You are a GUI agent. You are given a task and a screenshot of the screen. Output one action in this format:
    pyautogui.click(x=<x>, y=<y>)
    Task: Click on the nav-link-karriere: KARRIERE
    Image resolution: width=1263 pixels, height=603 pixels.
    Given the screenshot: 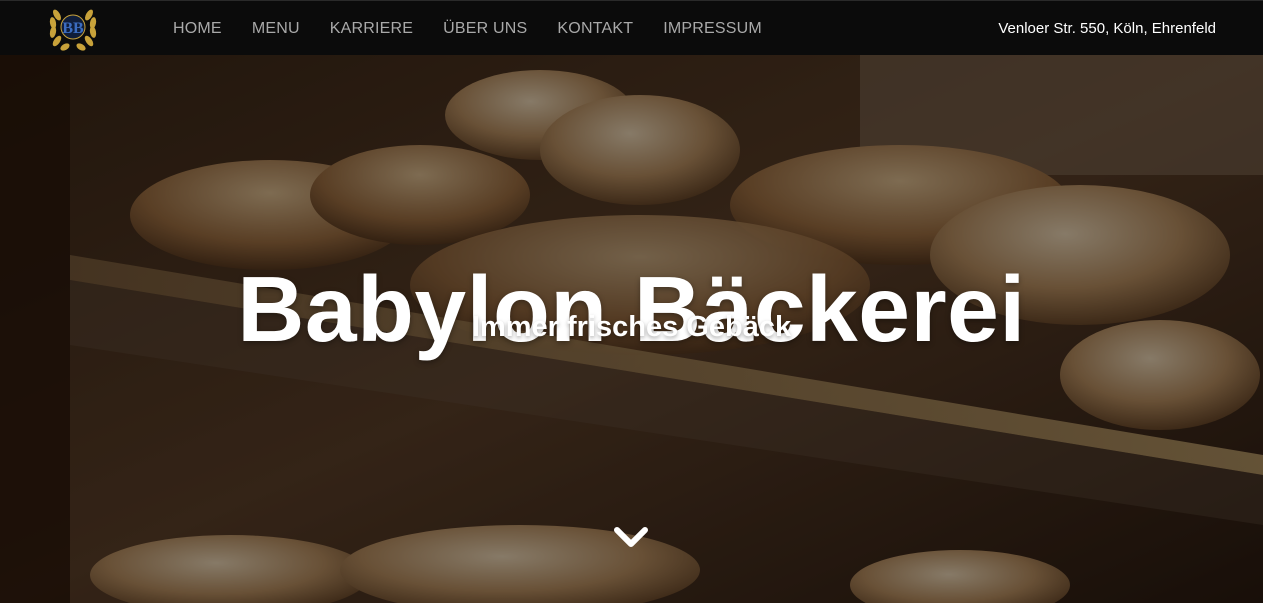 What is the action you would take?
    pyautogui.click(x=371, y=28)
    